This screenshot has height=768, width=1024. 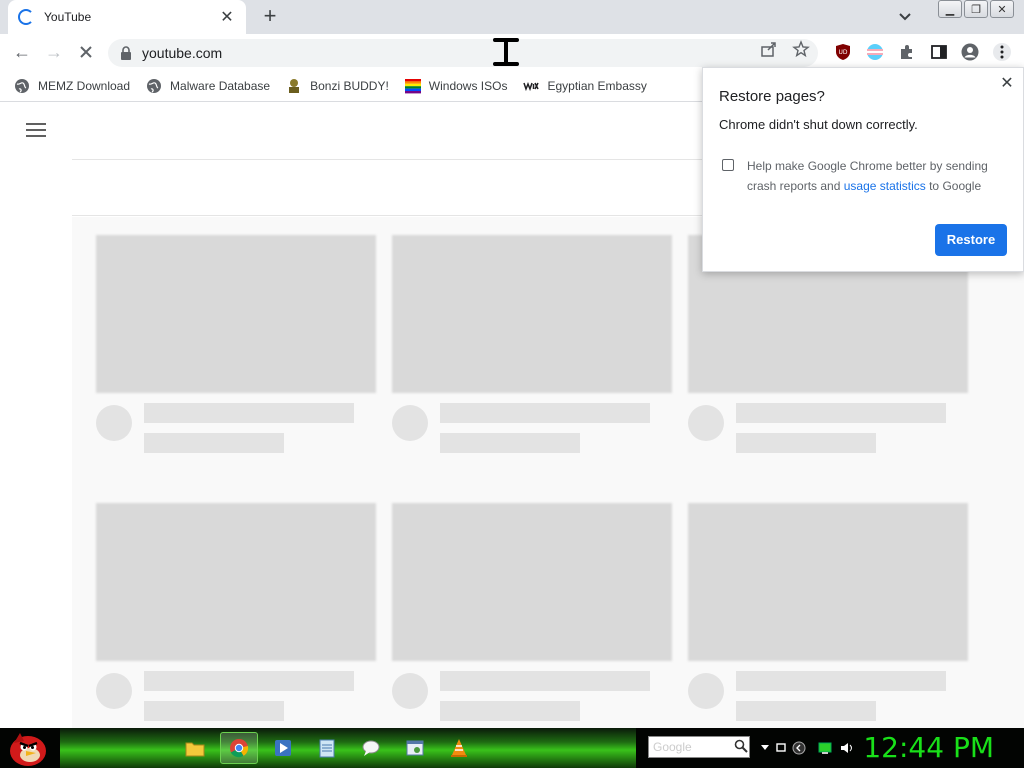 What do you see at coordinates (68, 17) in the screenshot?
I see `tab-title: YouTube` at bounding box center [68, 17].